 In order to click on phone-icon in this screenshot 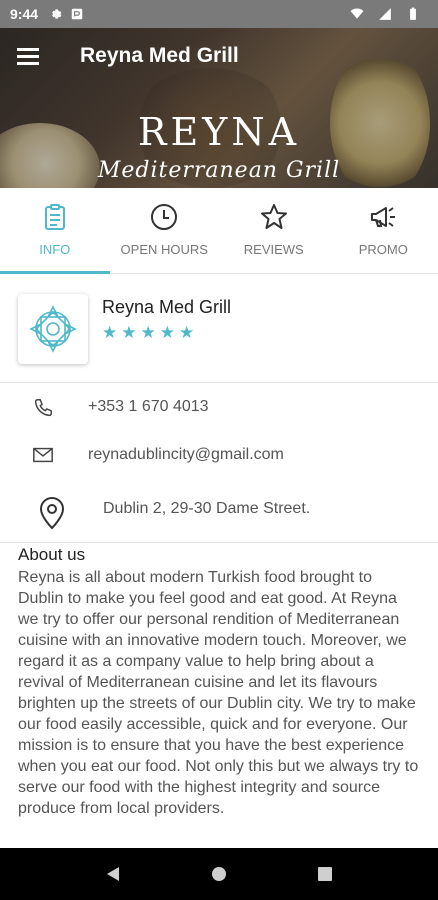, I will do `click(43, 408)`.